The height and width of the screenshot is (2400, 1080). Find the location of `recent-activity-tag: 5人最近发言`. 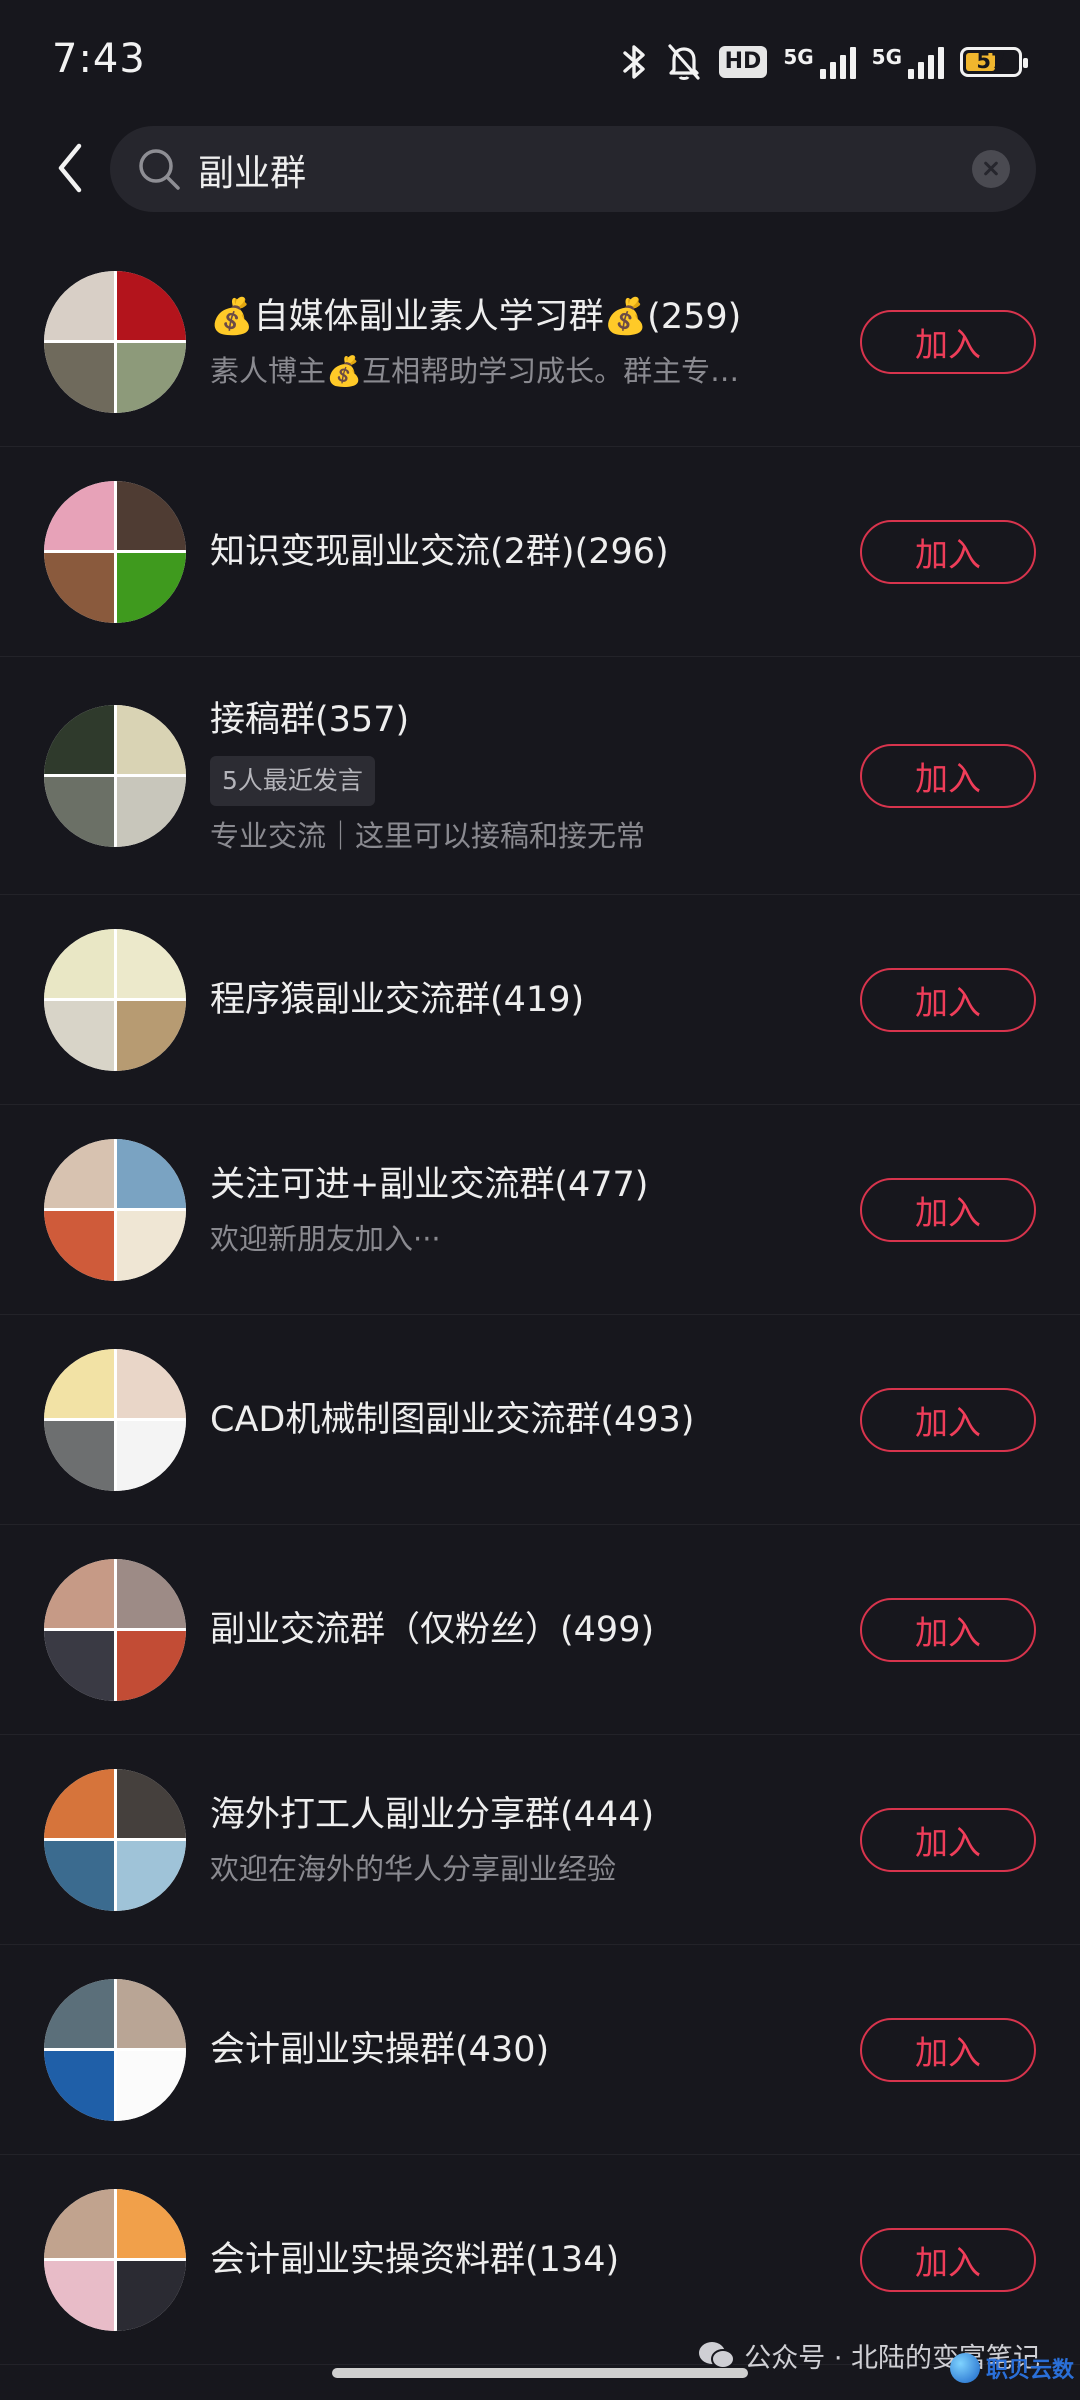

recent-activity-tag: 5人最近发言 is located at coordinates (292, 780).